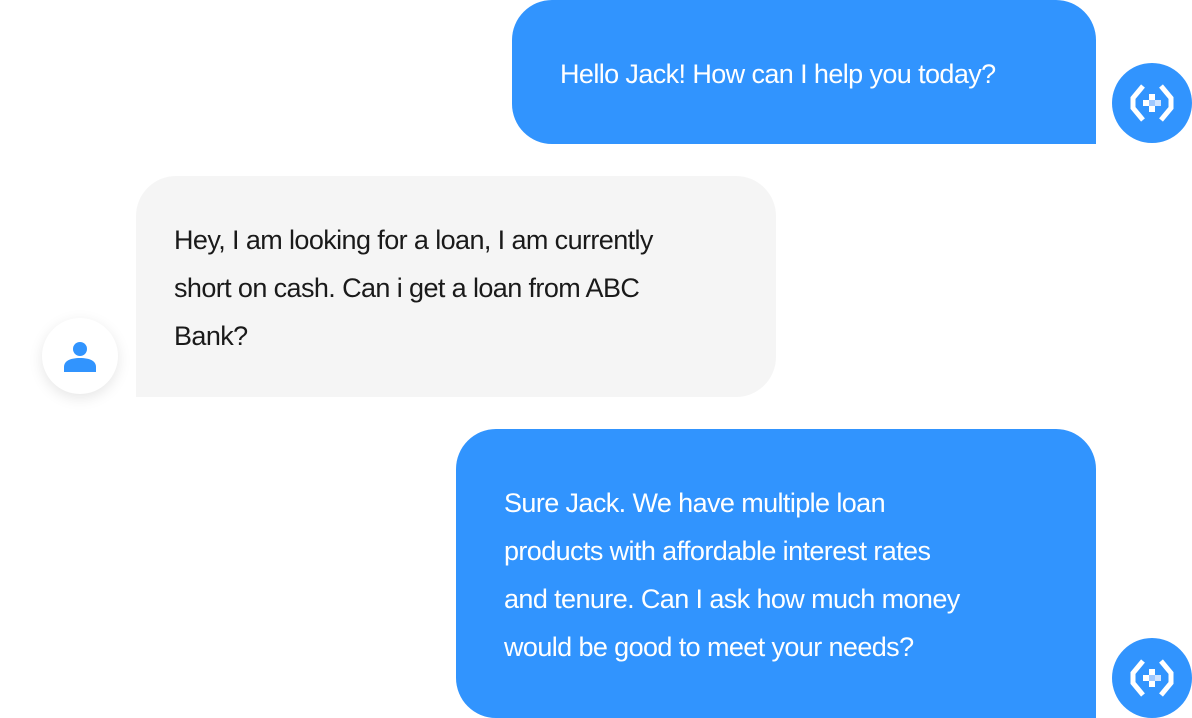 The width and height of the screenshot is (1192, 718). What do you see at coordinates (709, 647) in the screenshot?
I see `message-line: would be good to meet your needs?` at bounding box center [709, 647].